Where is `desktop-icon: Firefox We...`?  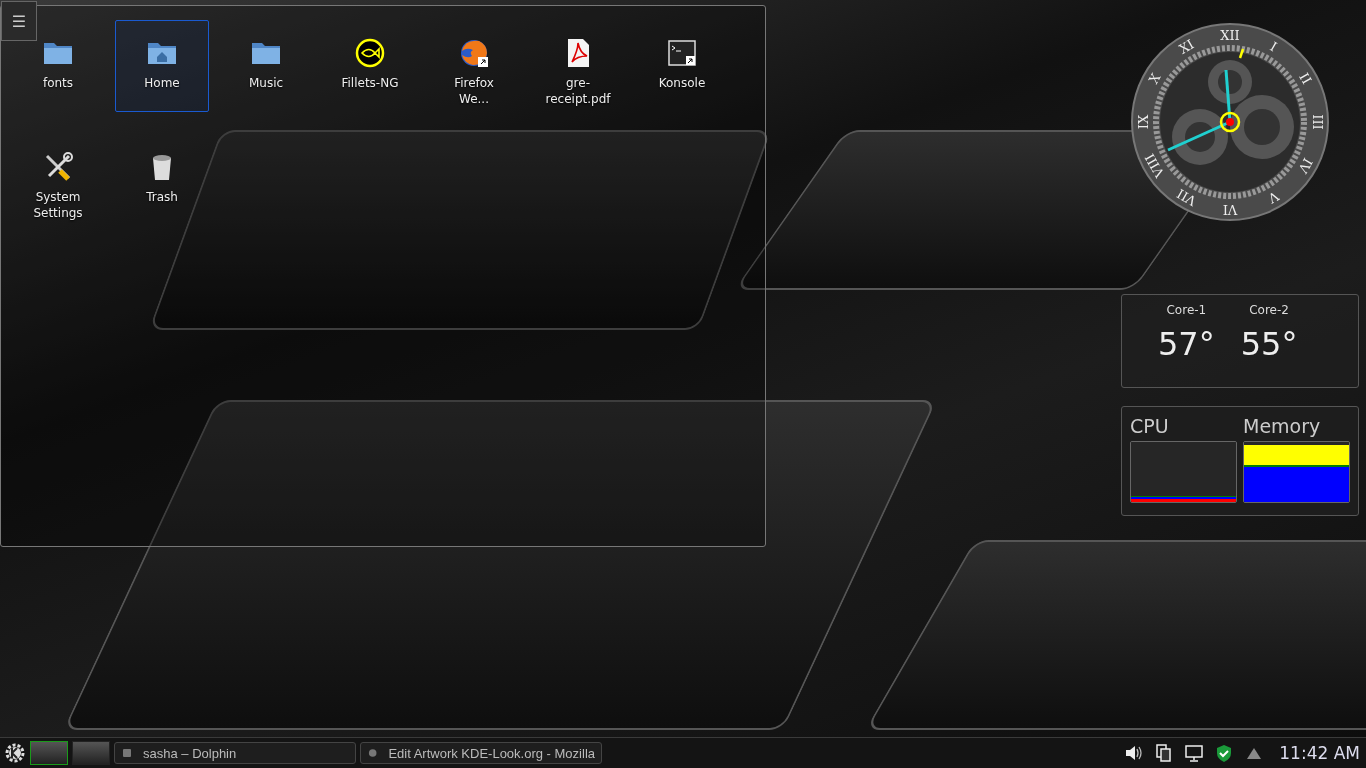 desktop-icon: Firefox We... is located at coordinates (474, 77).